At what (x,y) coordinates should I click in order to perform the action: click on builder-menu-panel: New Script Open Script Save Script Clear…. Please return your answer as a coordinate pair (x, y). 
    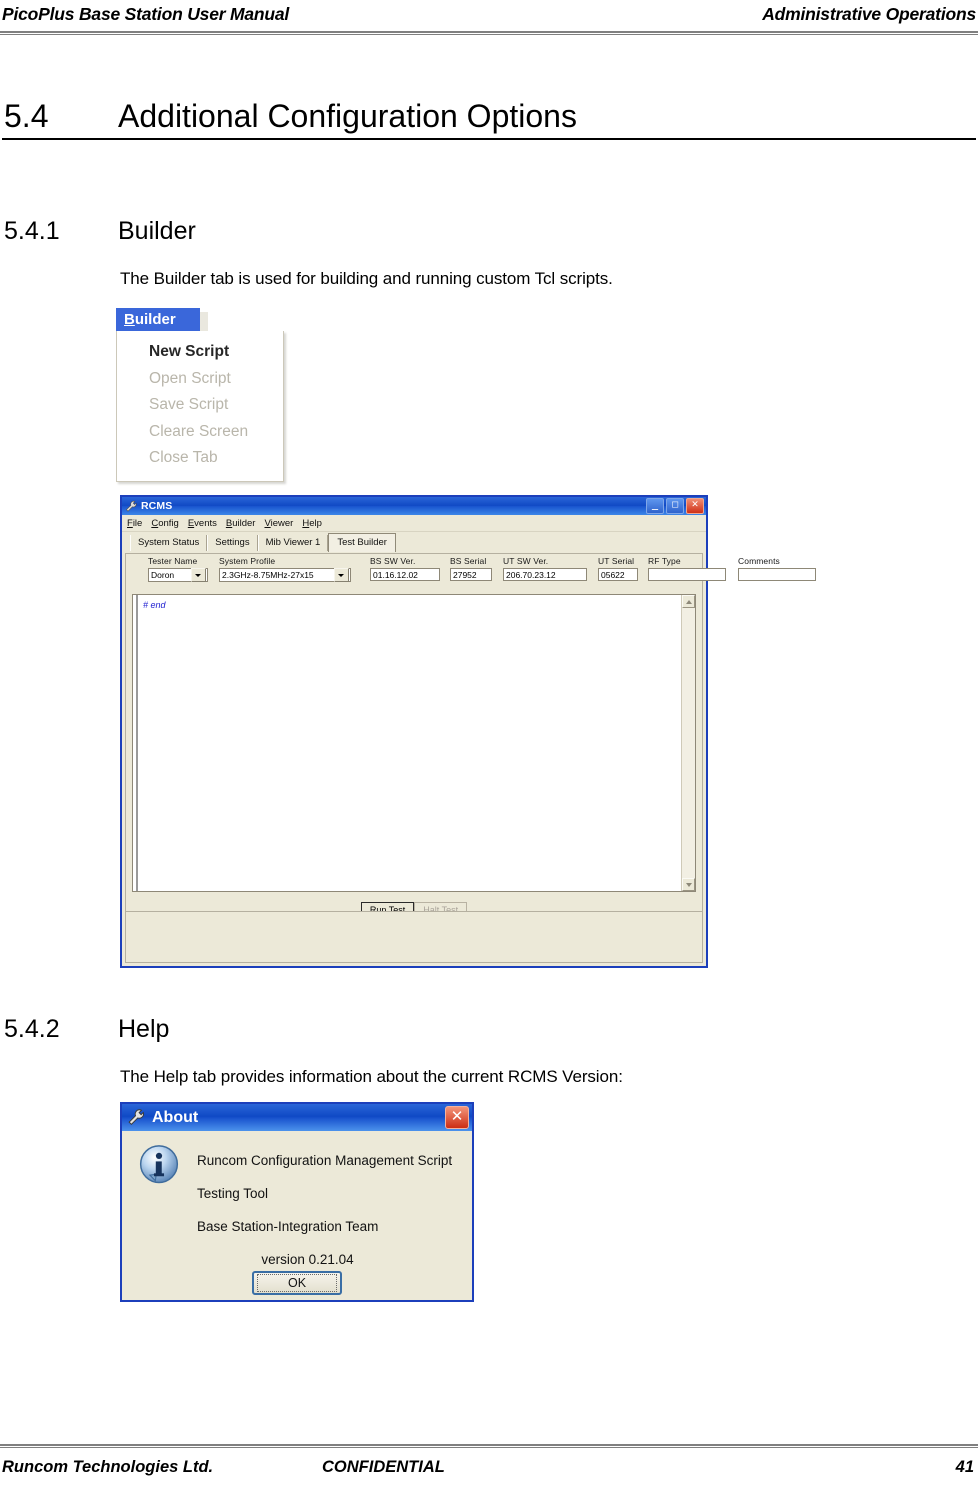
    Looking at the image, I should click on (200, 406).